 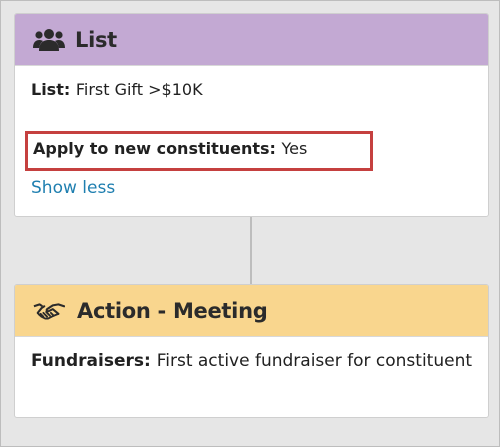 I want to click on list-card-title: List, so click(x=96, y=39).